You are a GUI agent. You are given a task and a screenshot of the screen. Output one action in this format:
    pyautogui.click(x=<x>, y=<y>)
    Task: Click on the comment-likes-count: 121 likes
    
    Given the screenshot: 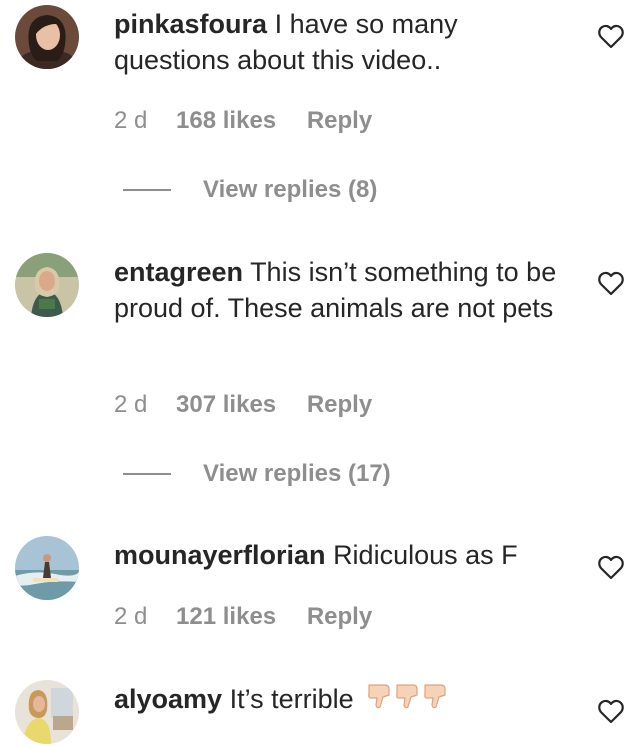 What is the action you would take?
    pyautogui.click(x=226, y=616)
    